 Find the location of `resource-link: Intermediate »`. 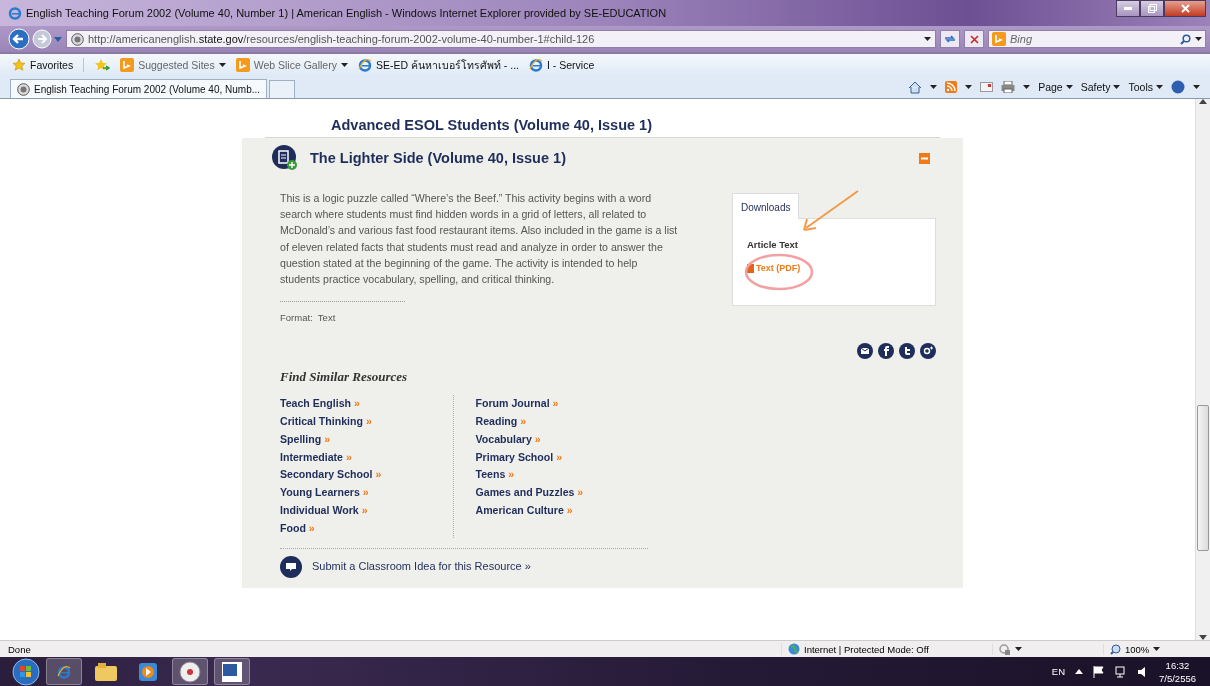

resource-link: Intermediate » is located at coordinates (366, 457).